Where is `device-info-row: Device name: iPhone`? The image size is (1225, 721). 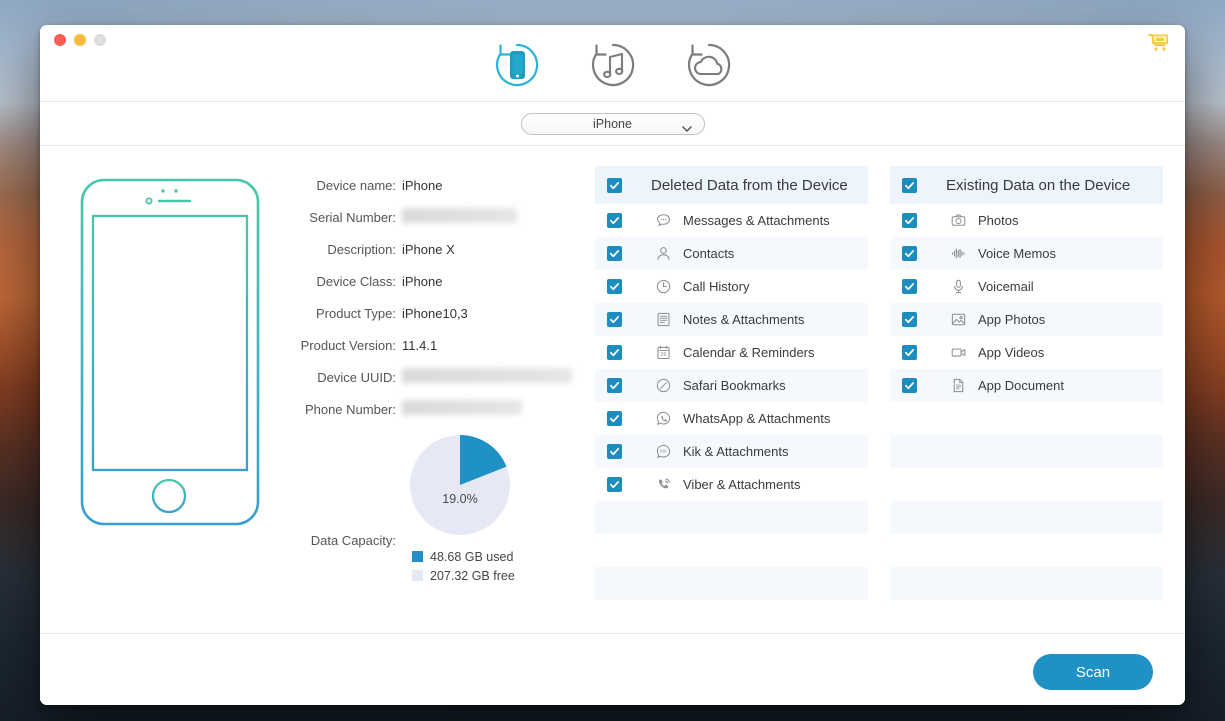 device-info-row: Device name: iPhone is located at coordinates (432, 185).